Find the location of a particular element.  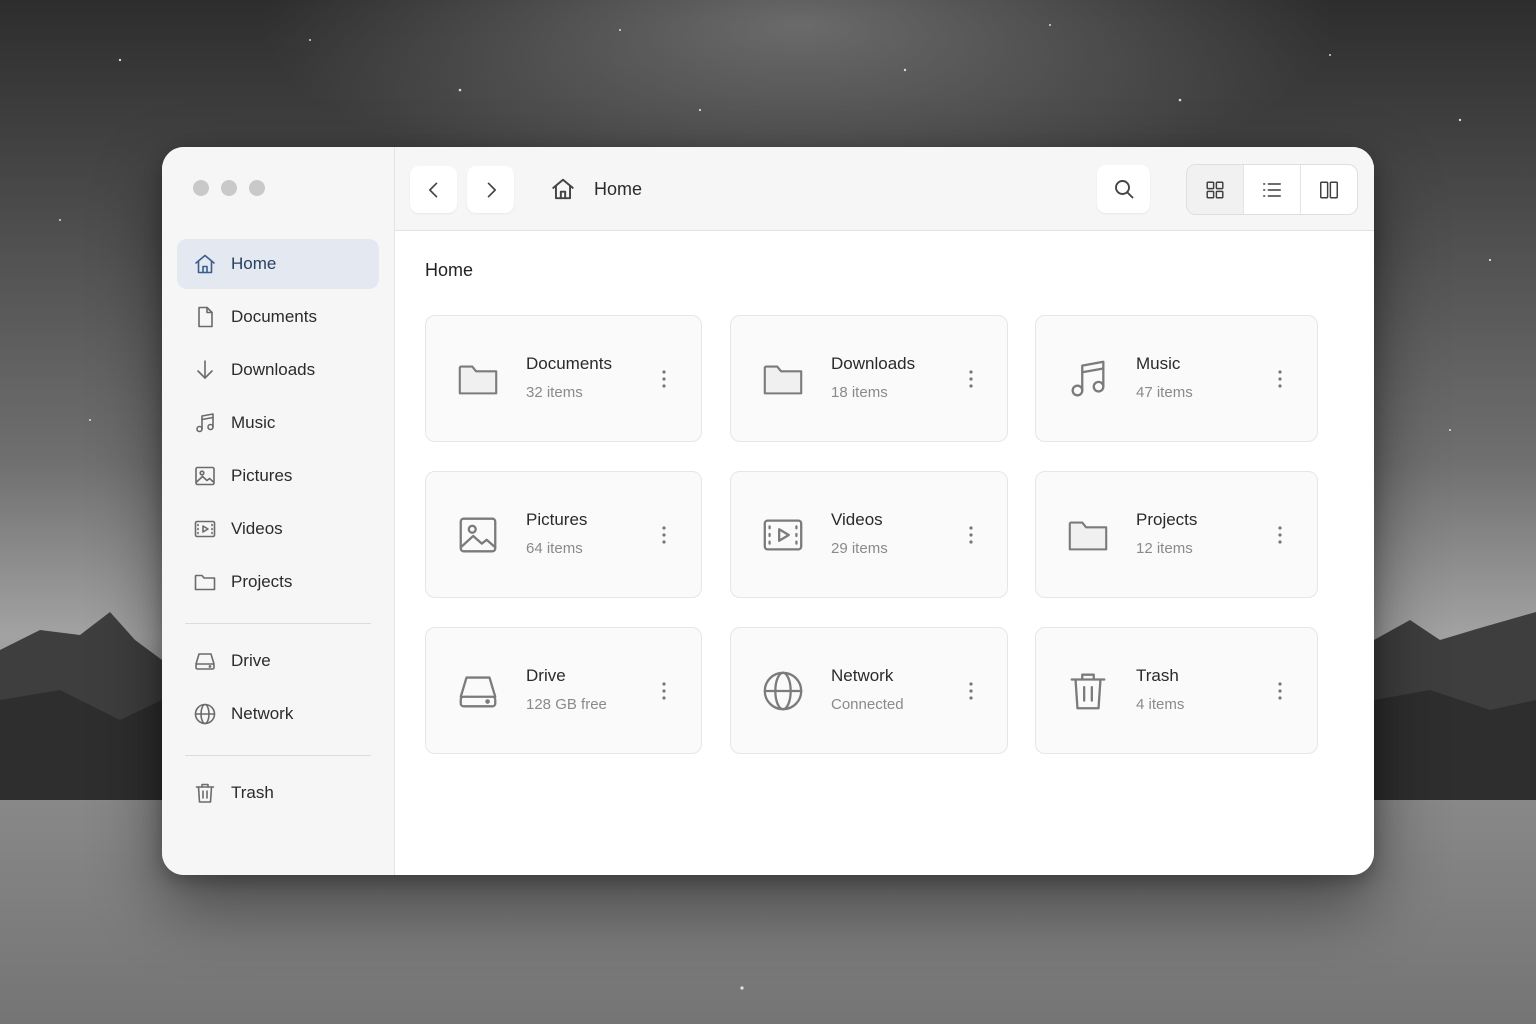

sidebar-item-label: Videos is located at coordinates (257, 528).